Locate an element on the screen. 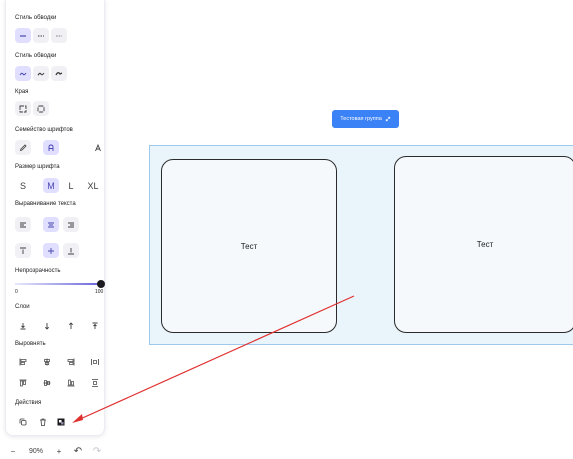  align-title: Выровнять is located at coordinates (30, 344).